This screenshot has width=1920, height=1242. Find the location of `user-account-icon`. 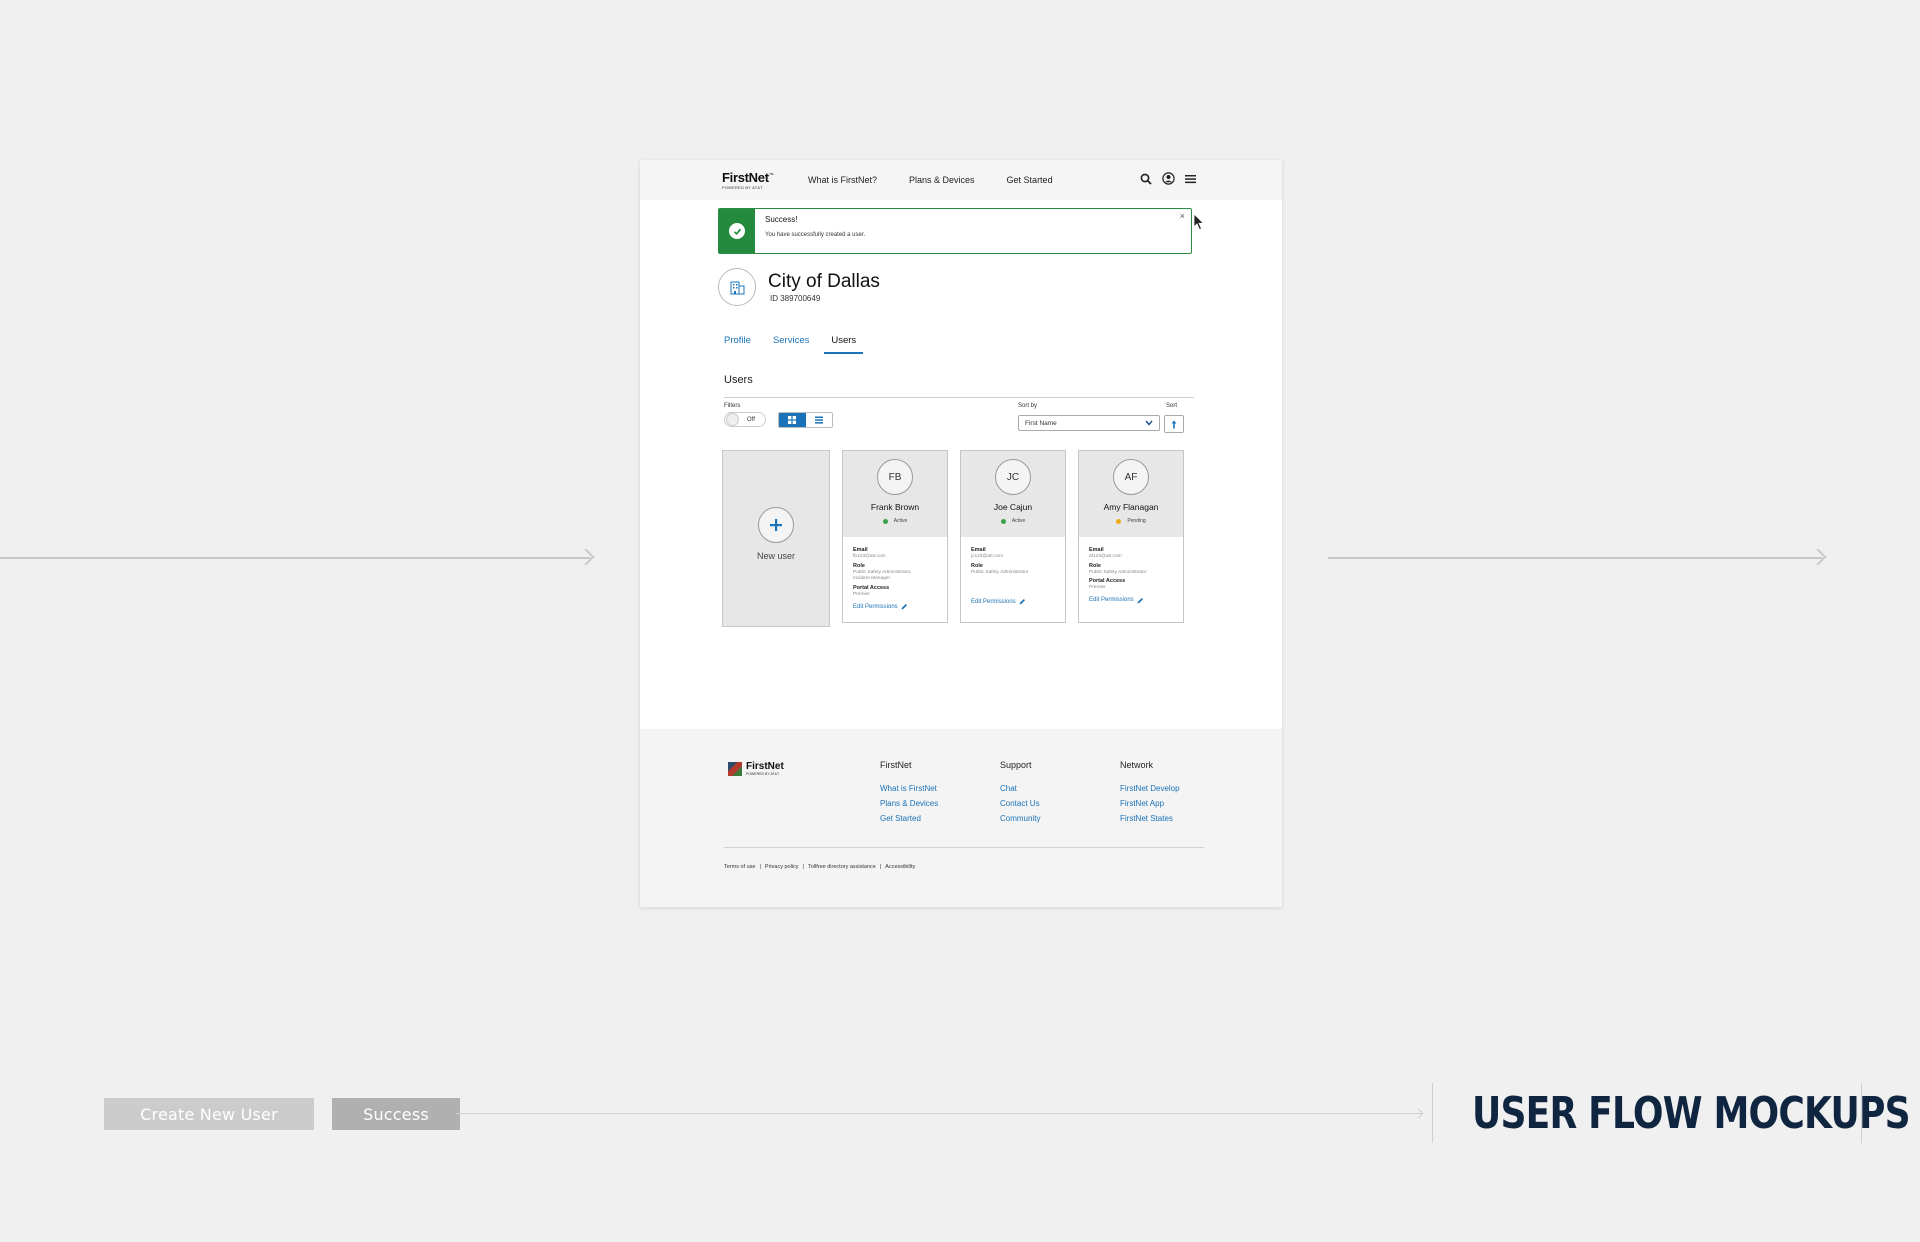

user-account-icon is located at coordinates (1168, 178).